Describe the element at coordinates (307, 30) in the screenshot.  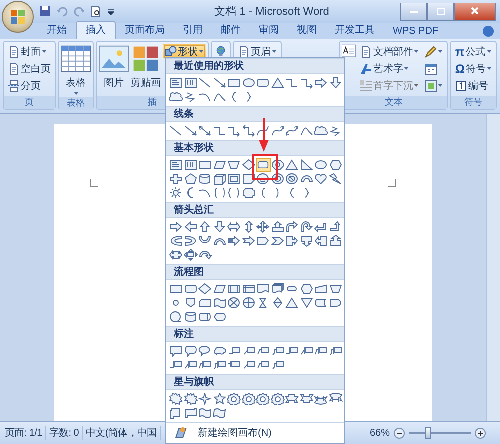
I see `ribbon-tab: 视图` at that location.